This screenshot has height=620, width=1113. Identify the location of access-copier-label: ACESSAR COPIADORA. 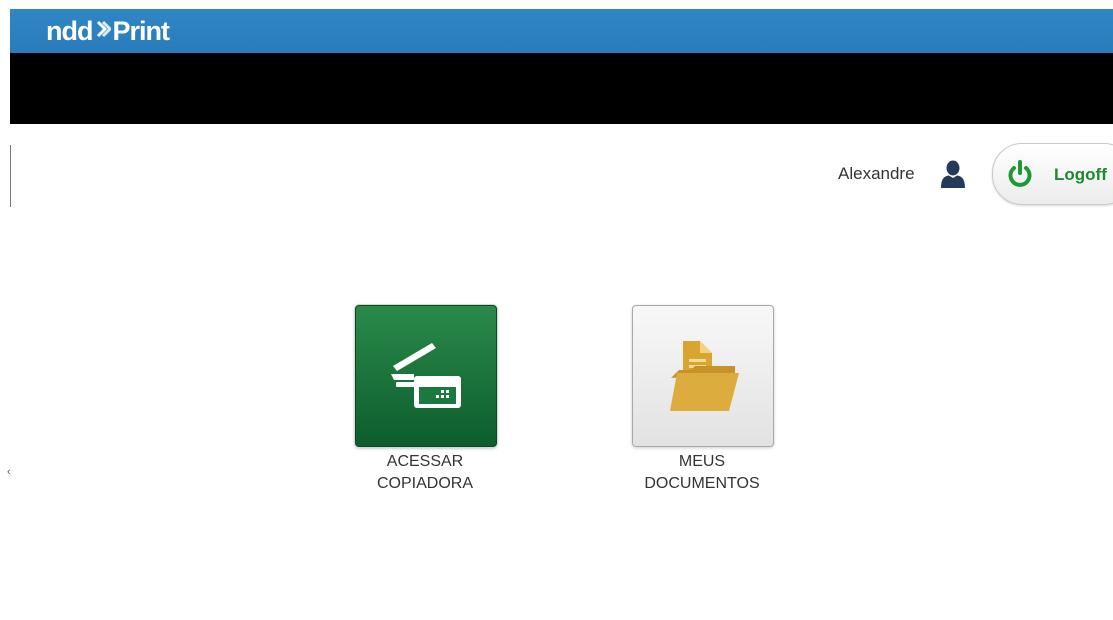
(425, 473).